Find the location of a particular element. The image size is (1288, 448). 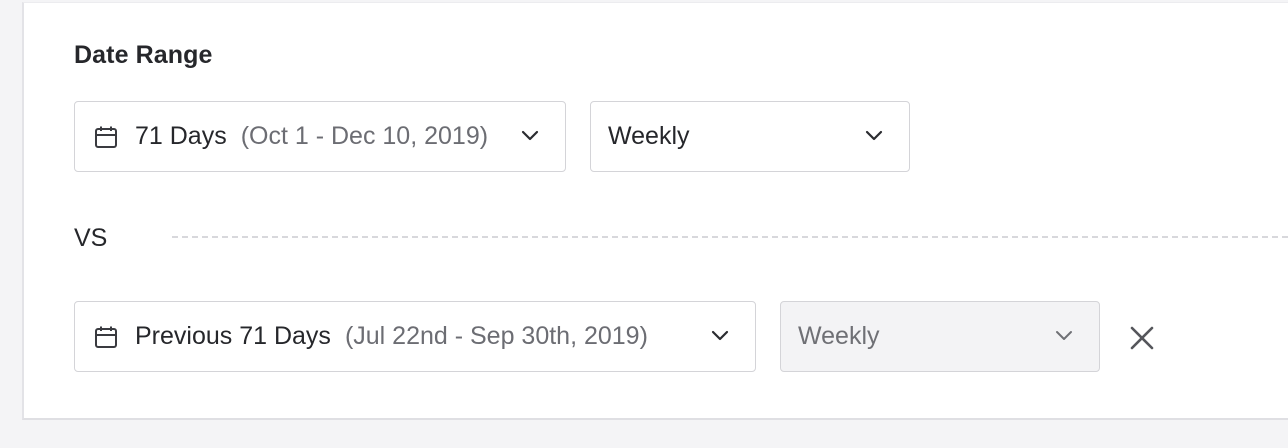

dashed-divider is located at coordinates (730, 237).